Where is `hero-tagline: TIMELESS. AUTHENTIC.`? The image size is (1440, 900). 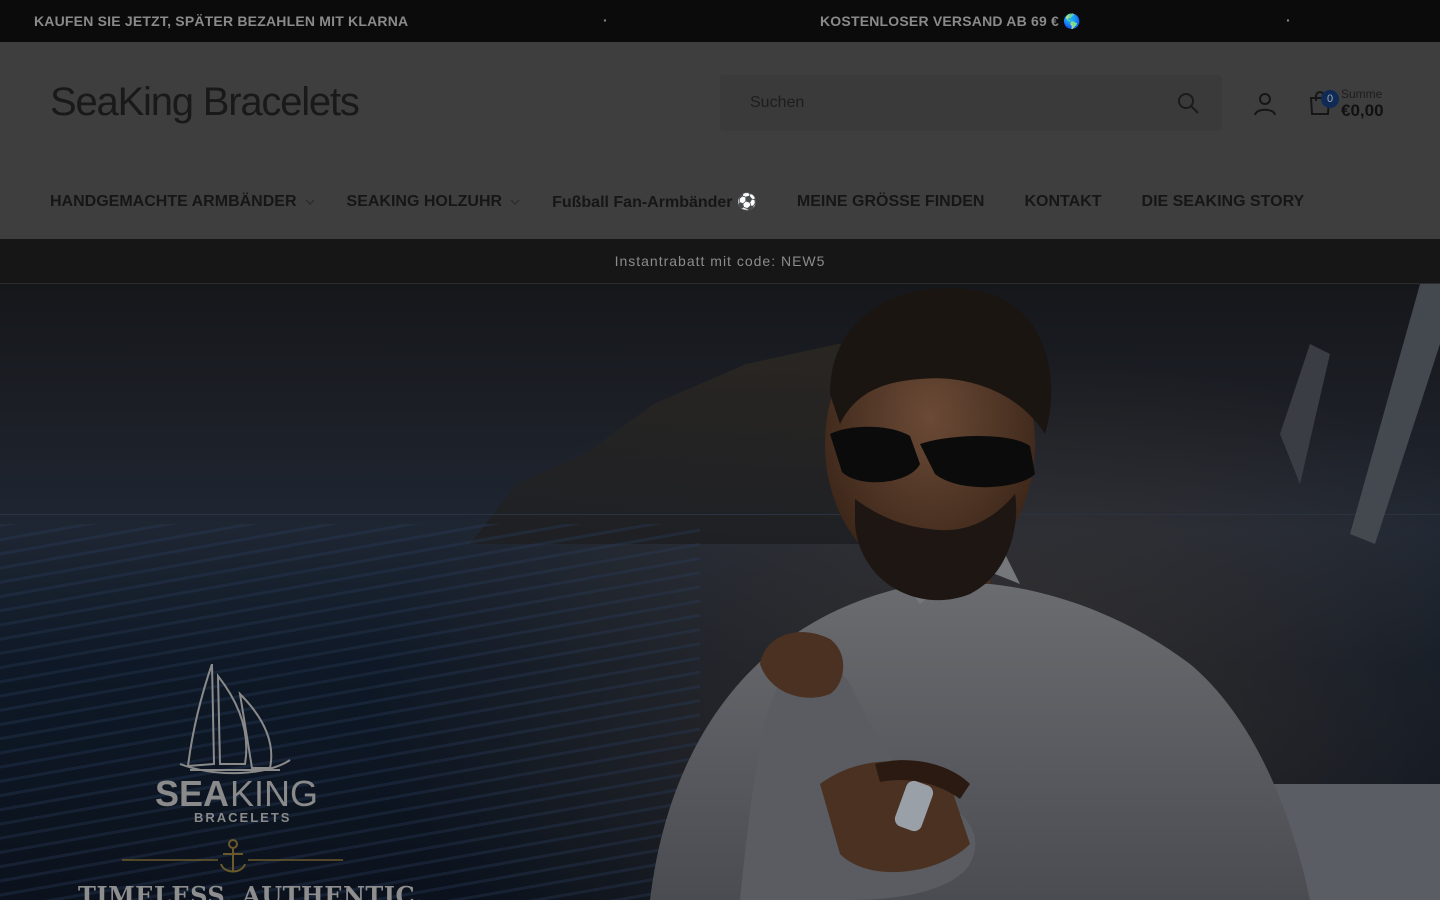 hero-tagline: TIMELESS. AUTHENTIC. is located at coordinates (251, 890).